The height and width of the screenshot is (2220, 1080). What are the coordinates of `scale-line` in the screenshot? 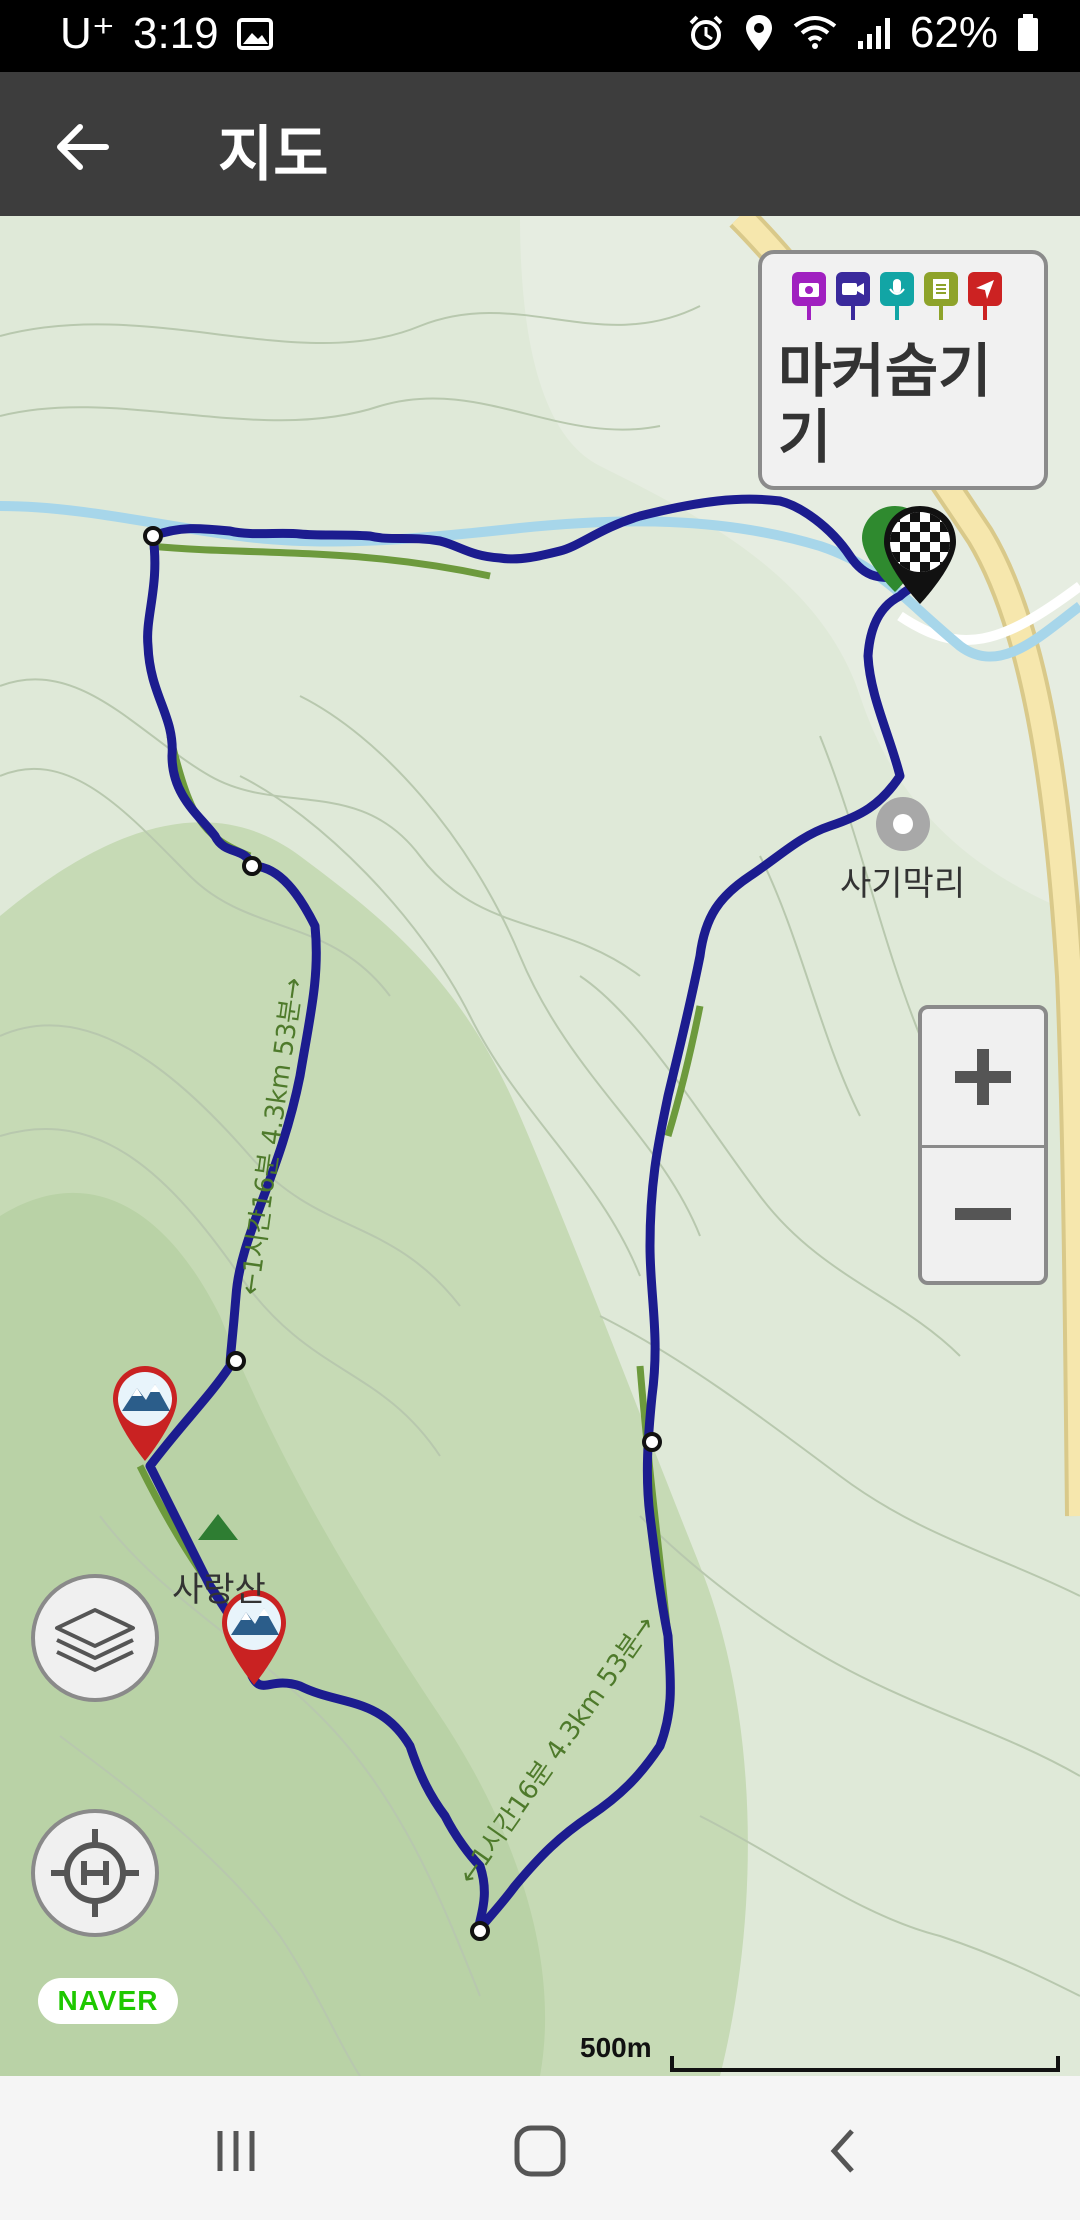 It's located at (865, 2064).